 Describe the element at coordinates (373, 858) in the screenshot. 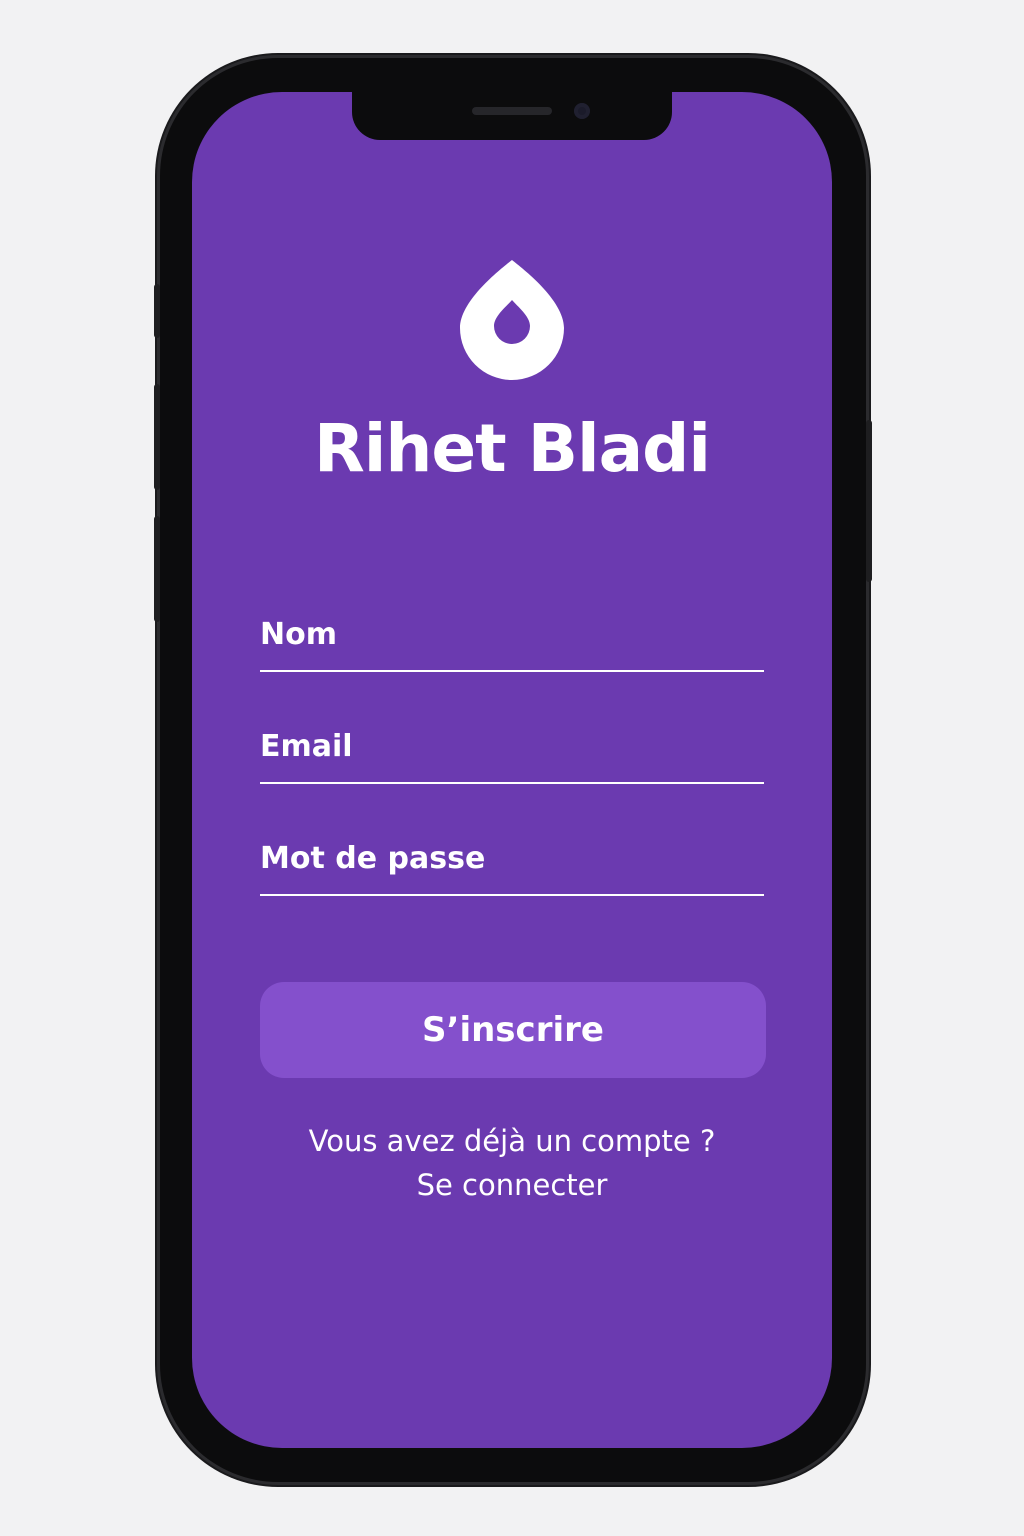

I see `password-field-label: Mot de passe` at that location.